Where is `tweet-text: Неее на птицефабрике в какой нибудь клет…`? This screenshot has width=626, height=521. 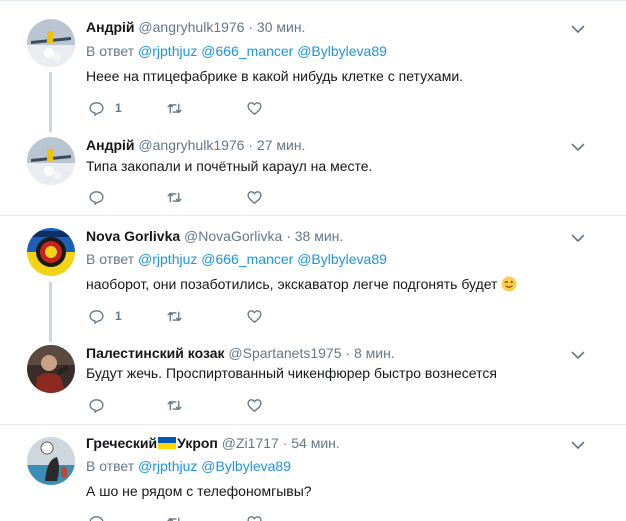
tweet-text: Неее на птицефабрике в какой нибудь клет… is located at coordinates (275, 76).